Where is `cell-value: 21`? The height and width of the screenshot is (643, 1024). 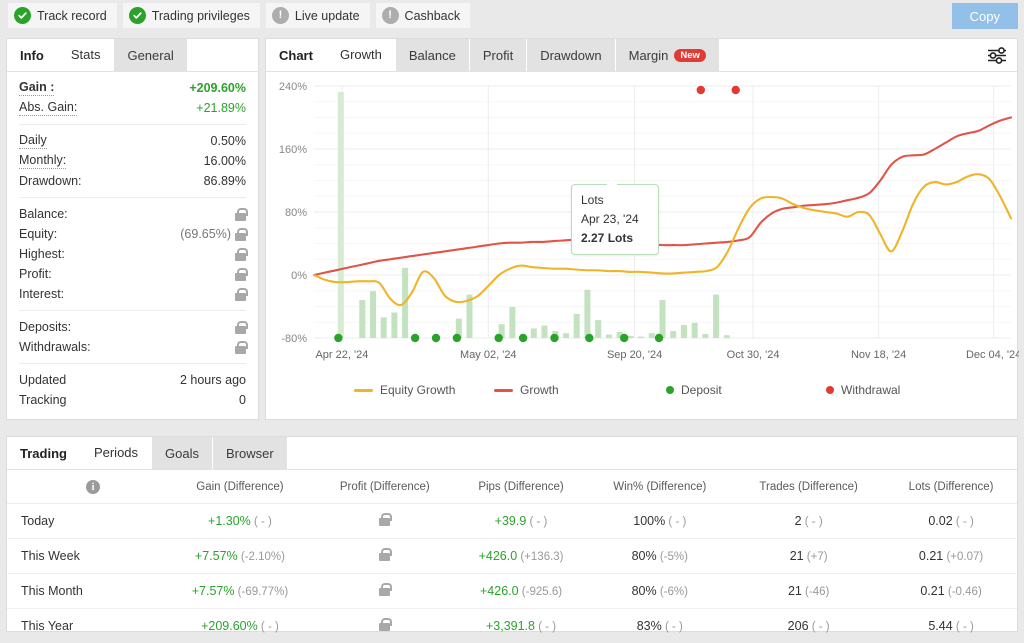 cell-value: 21 is located at coordinates (795, 591).